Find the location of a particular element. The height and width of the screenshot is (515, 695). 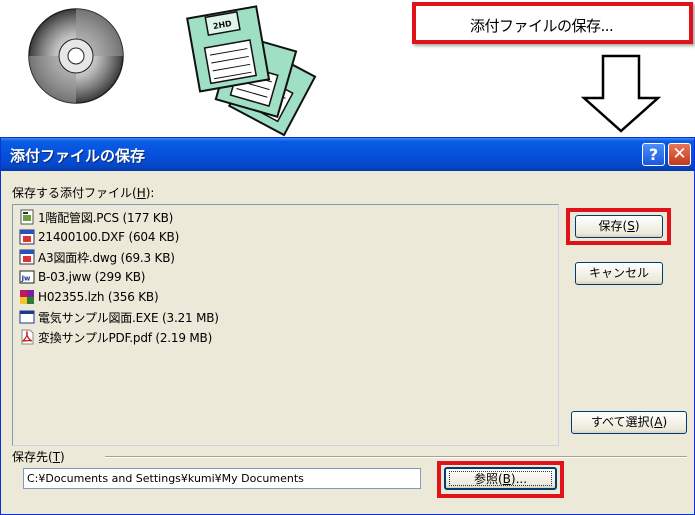

destination-label: 保存先(T) is located at coordinates (38, 457).